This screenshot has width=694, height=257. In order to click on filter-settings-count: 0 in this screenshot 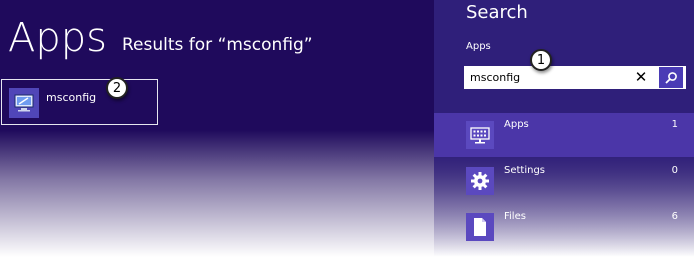, I will do `click(674, 170)`.